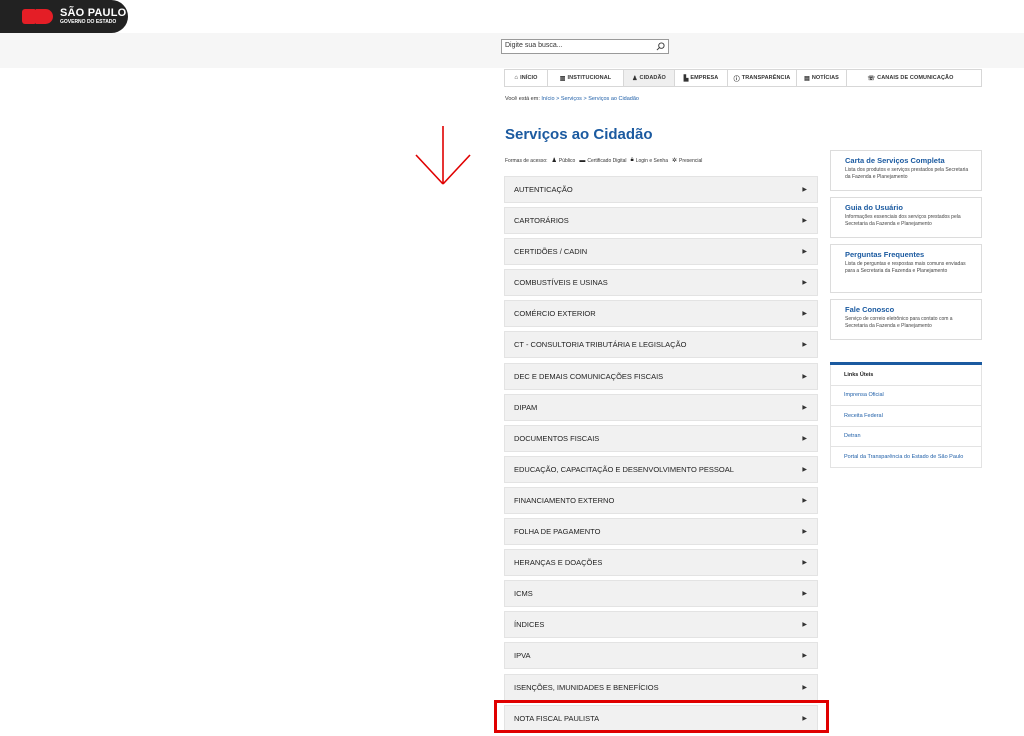 The image size is (1024, 736). What do you see at coordinates (562, 78) in the screenshot?
I see `building-icon: ▥` at bounding box center [562, 78].